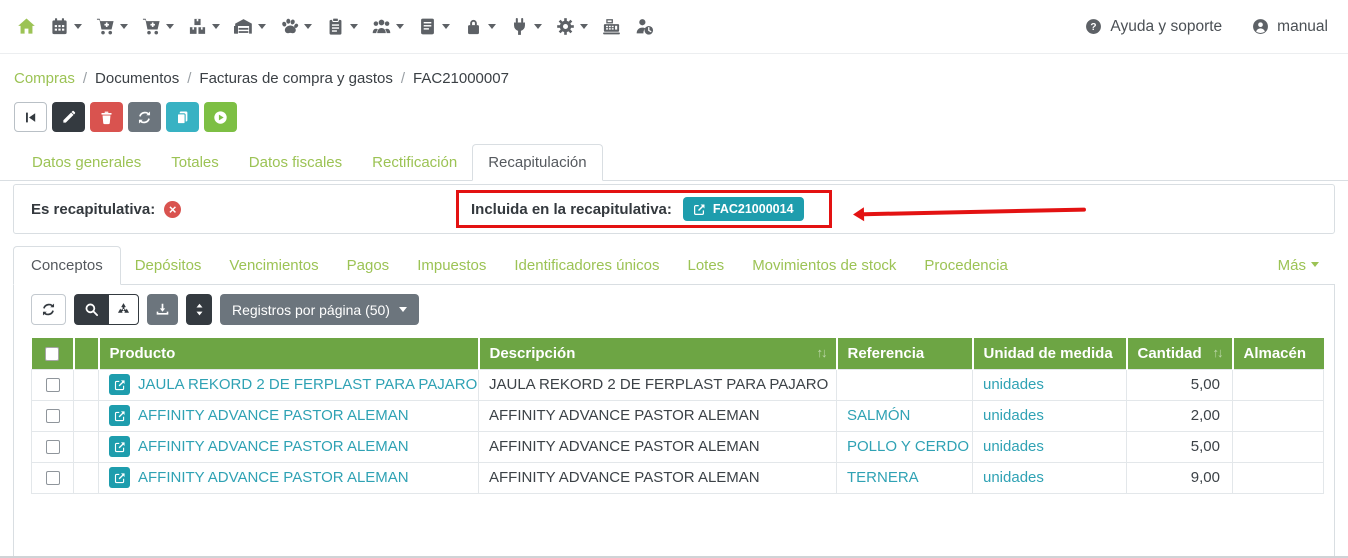 The height and width of the screenshot is (558, 1348). What do you see at coordinates (106, 117) in the screenshot?
I see `delete-button` at bounding box center [106, 117].